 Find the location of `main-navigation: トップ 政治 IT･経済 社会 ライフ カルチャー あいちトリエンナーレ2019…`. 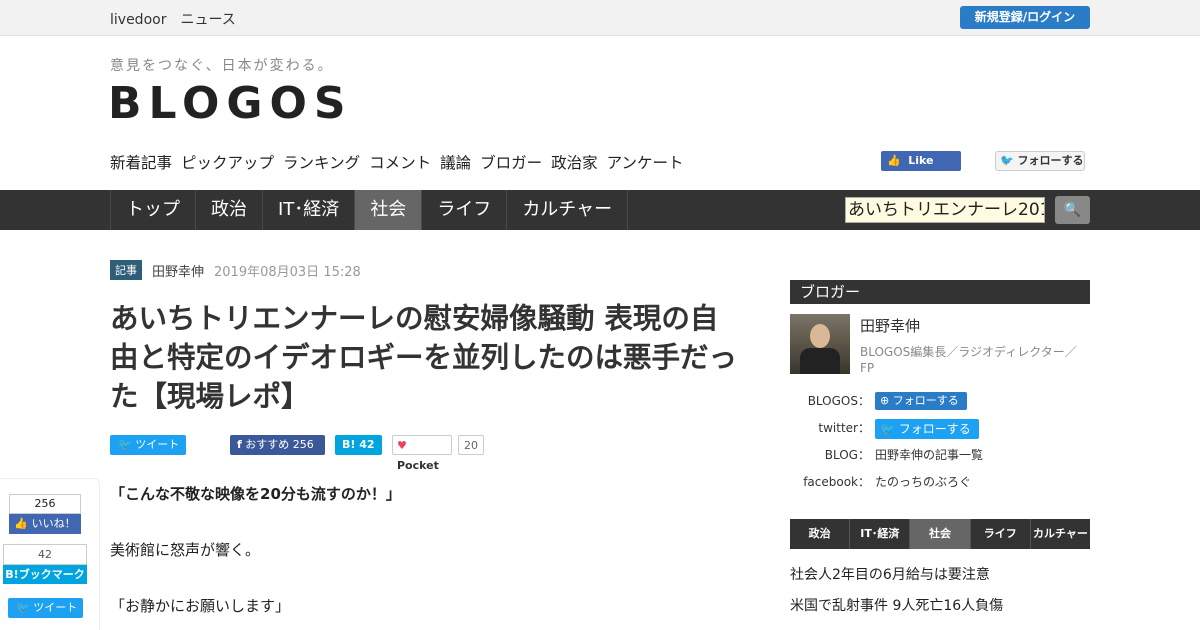

main-navigation: トップ 政治 IT･経済 社会 ライフ カルチャー あいちトリエンナーレ2019… is located at coordinates (600, 210).